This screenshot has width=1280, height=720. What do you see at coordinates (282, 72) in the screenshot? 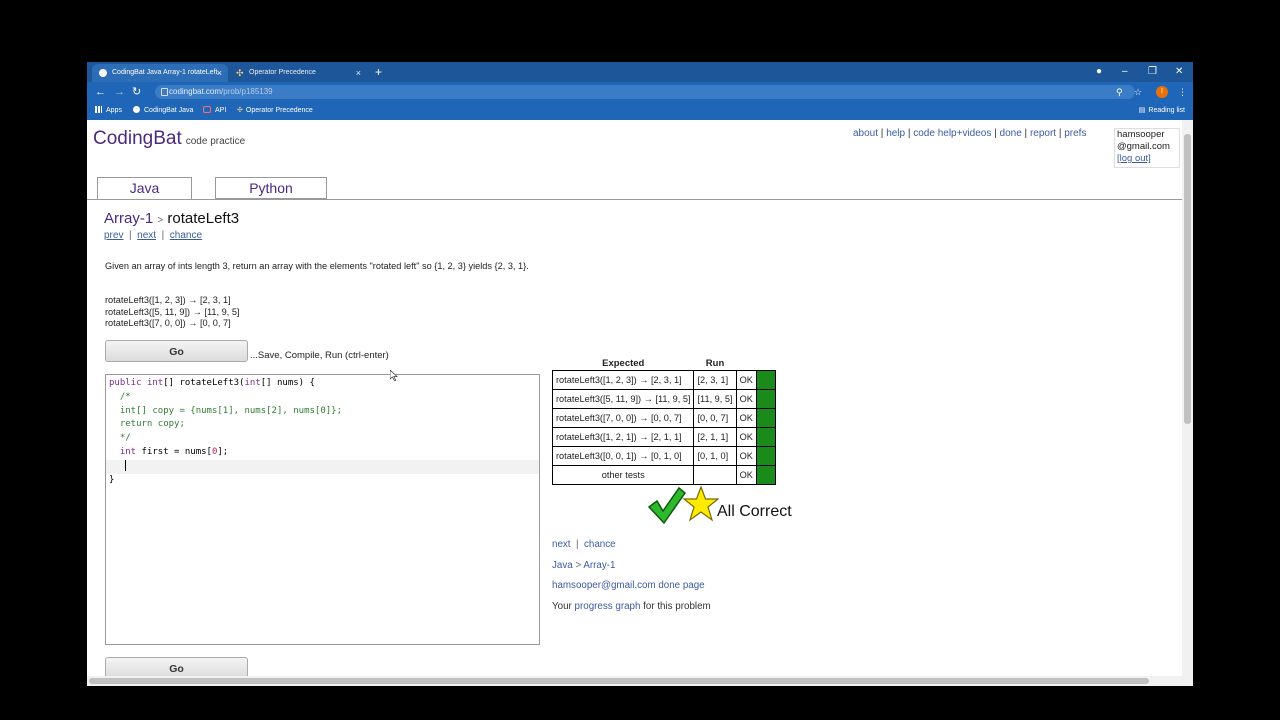
I see `tab-title: Operator Precedence` at bounding box center [282, 72].